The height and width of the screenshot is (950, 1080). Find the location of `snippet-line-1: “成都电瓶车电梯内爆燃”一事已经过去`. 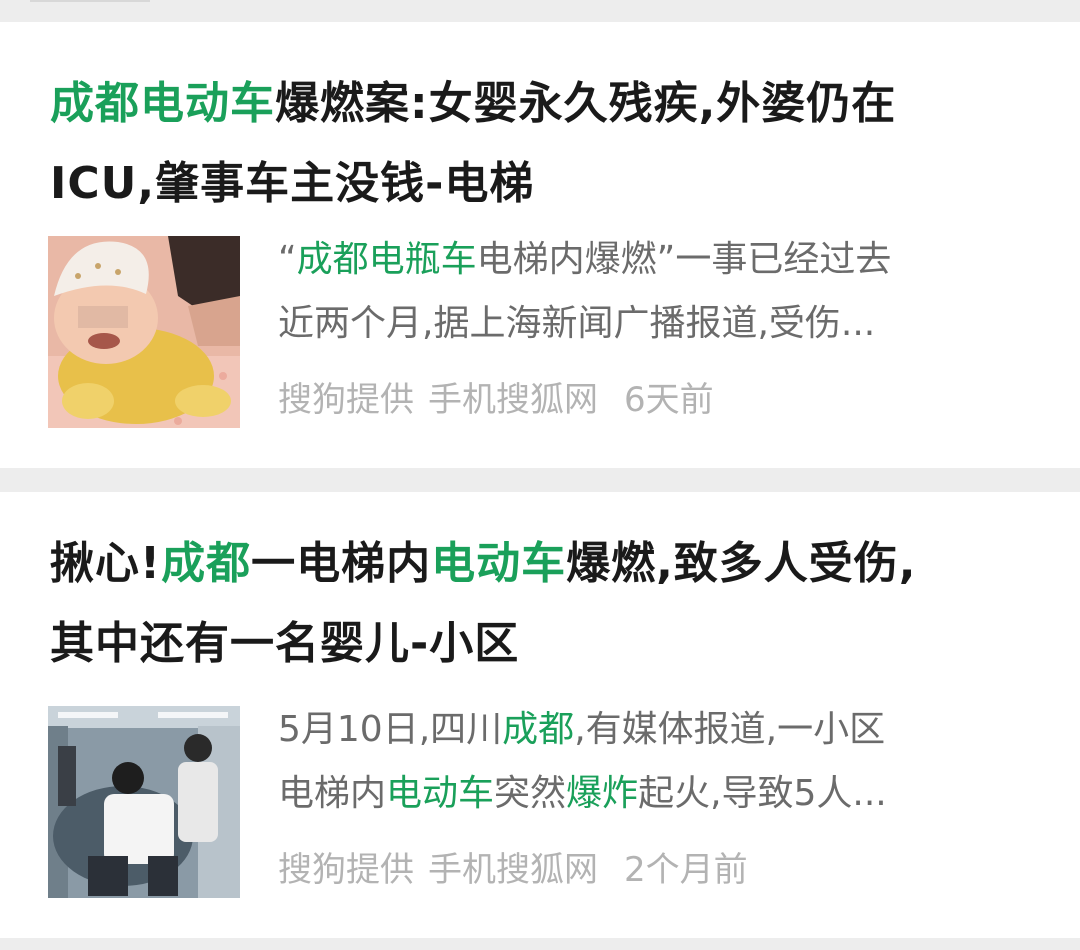

snippet-line-1: “成都电瓶车电梯内爆燃”一事已经过去 is located at coordinates (658, 260).